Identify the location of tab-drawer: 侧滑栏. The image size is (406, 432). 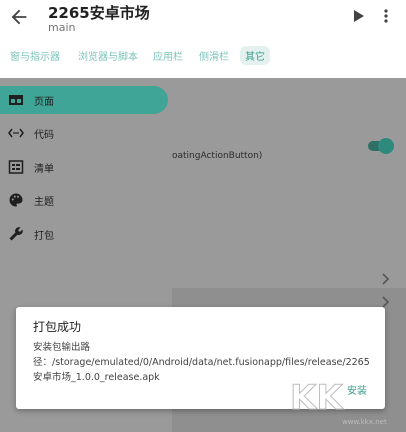
(214, 55).